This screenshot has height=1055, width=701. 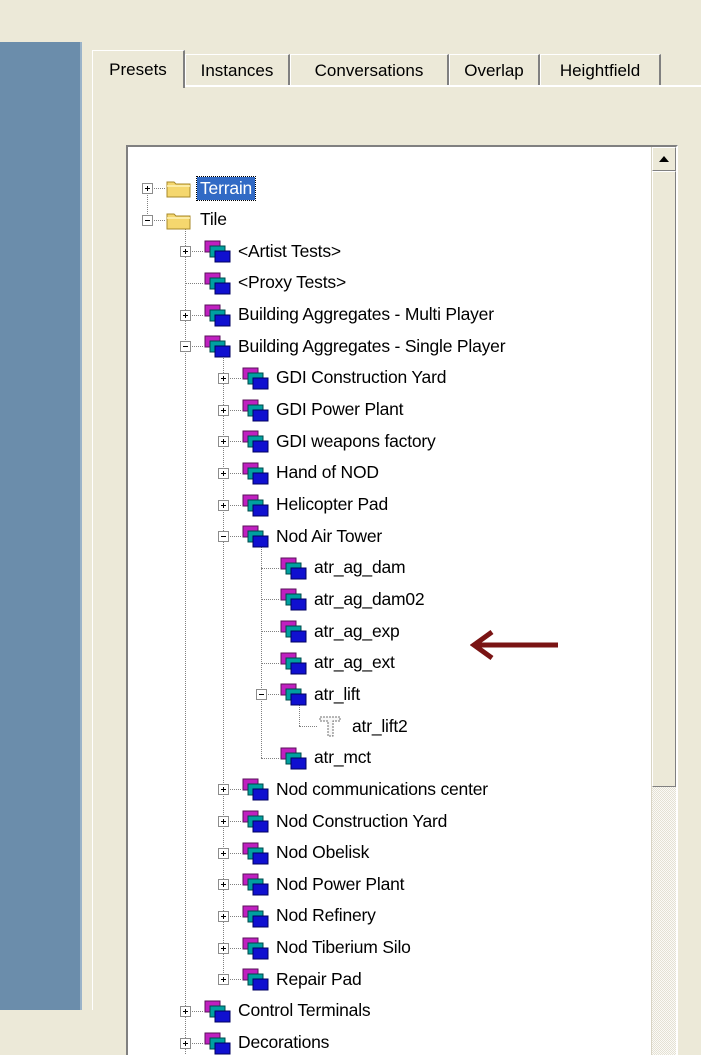 I want to click on tree-item-control-terminals: Control Terminals, so click(x=287, y=1011).